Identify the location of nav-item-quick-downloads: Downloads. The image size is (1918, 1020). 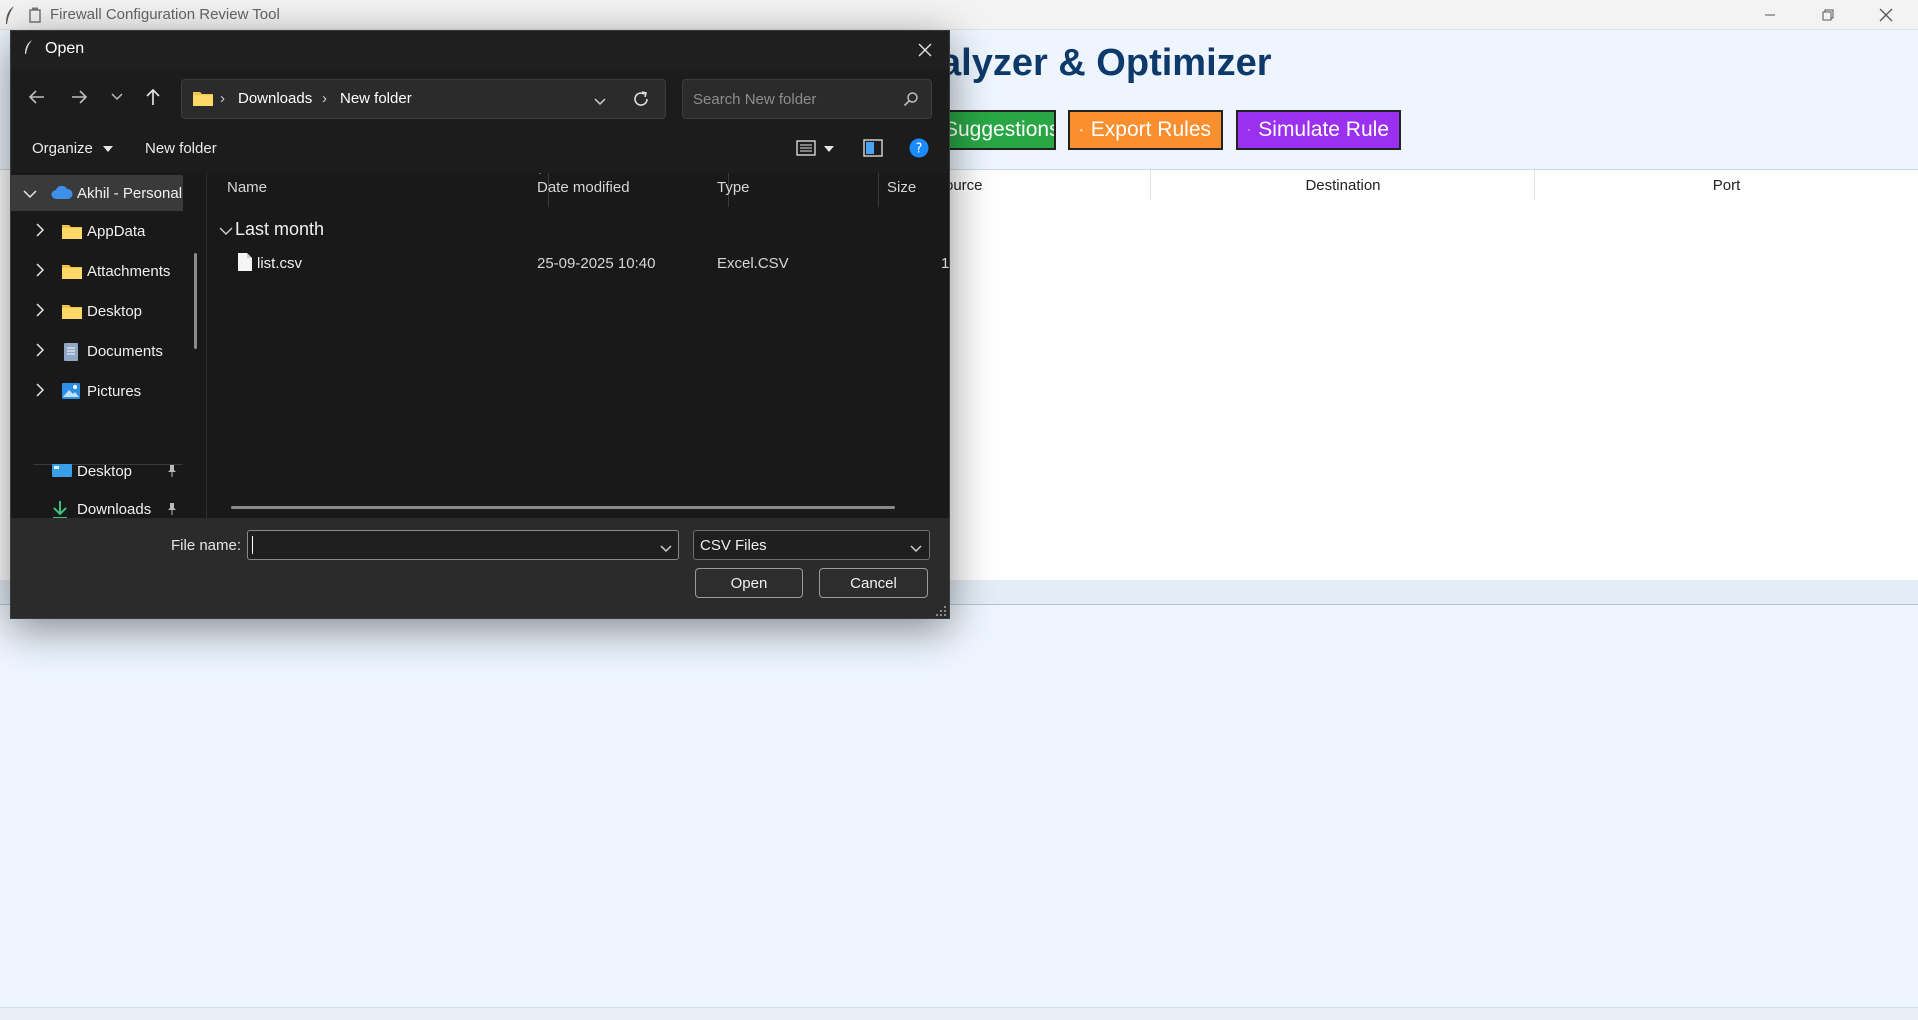
(108, 504).